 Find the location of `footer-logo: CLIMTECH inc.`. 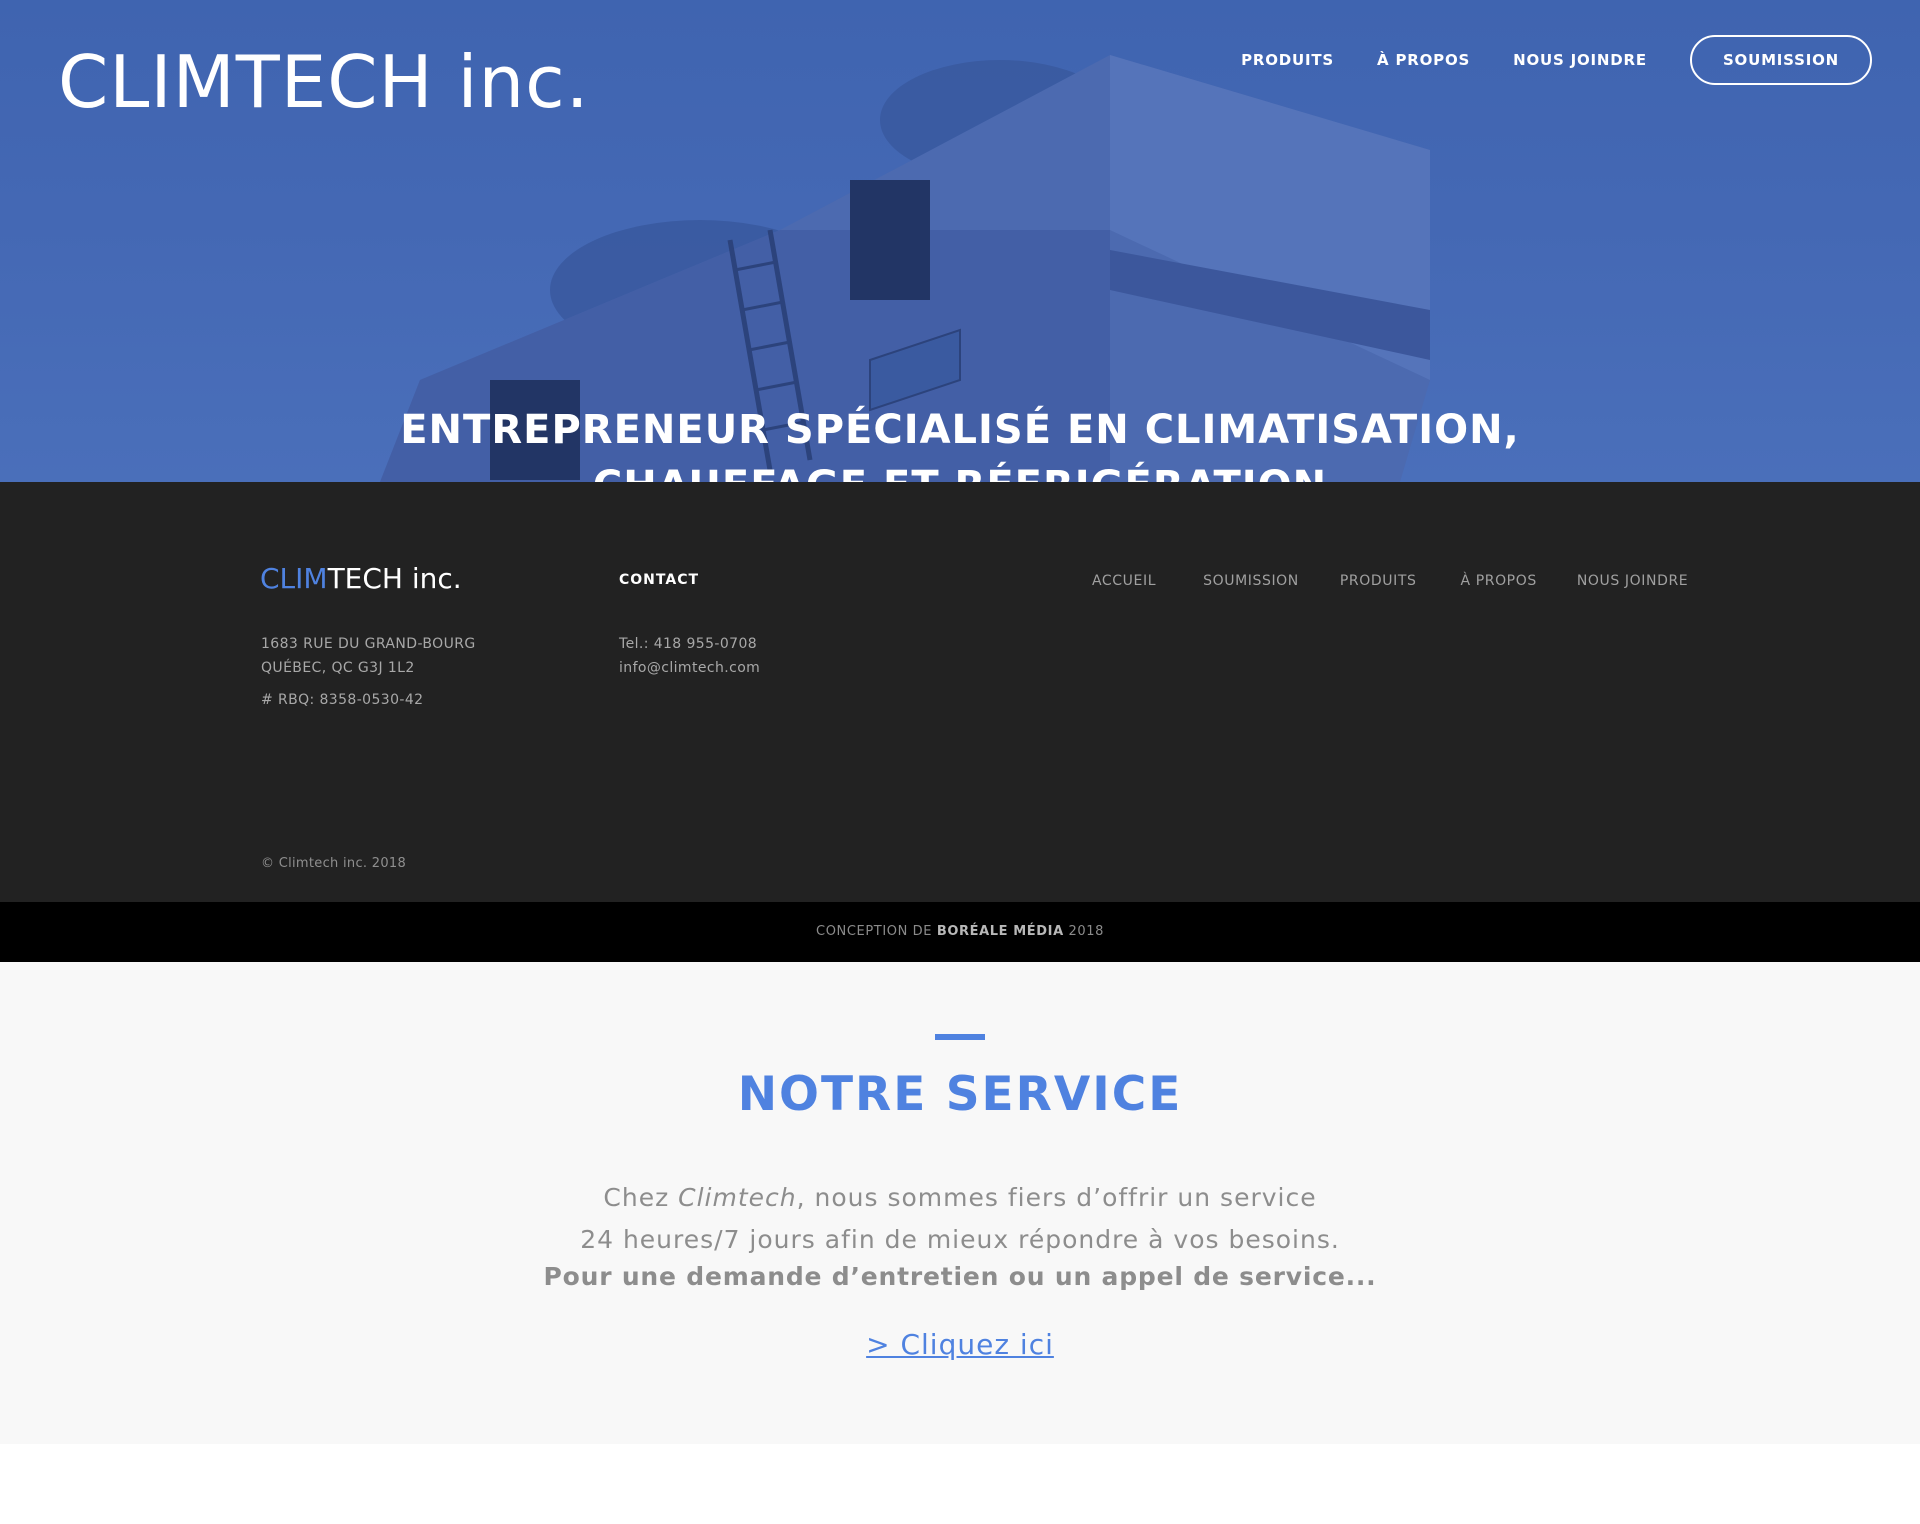

footer-logo: CLIMTECH inc. is located at coordinates (361, 578).